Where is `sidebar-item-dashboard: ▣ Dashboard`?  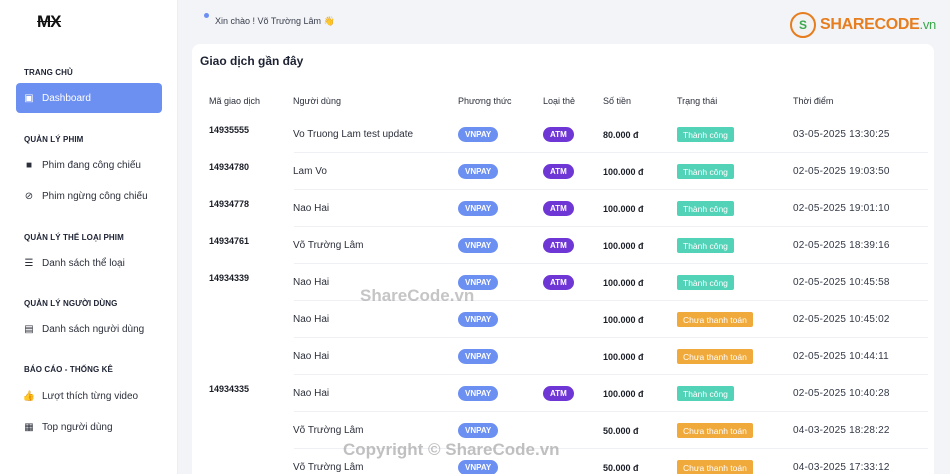 sidebar-item-dashboard: ▣ Dashboard is located at coordinates (89, 98).